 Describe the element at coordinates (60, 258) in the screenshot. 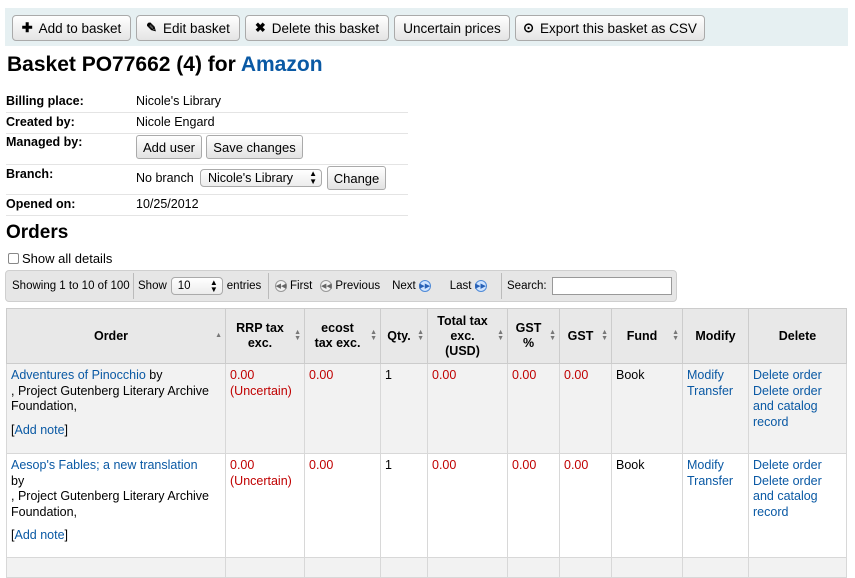

I see `show-all-details: Show all details` at that location.